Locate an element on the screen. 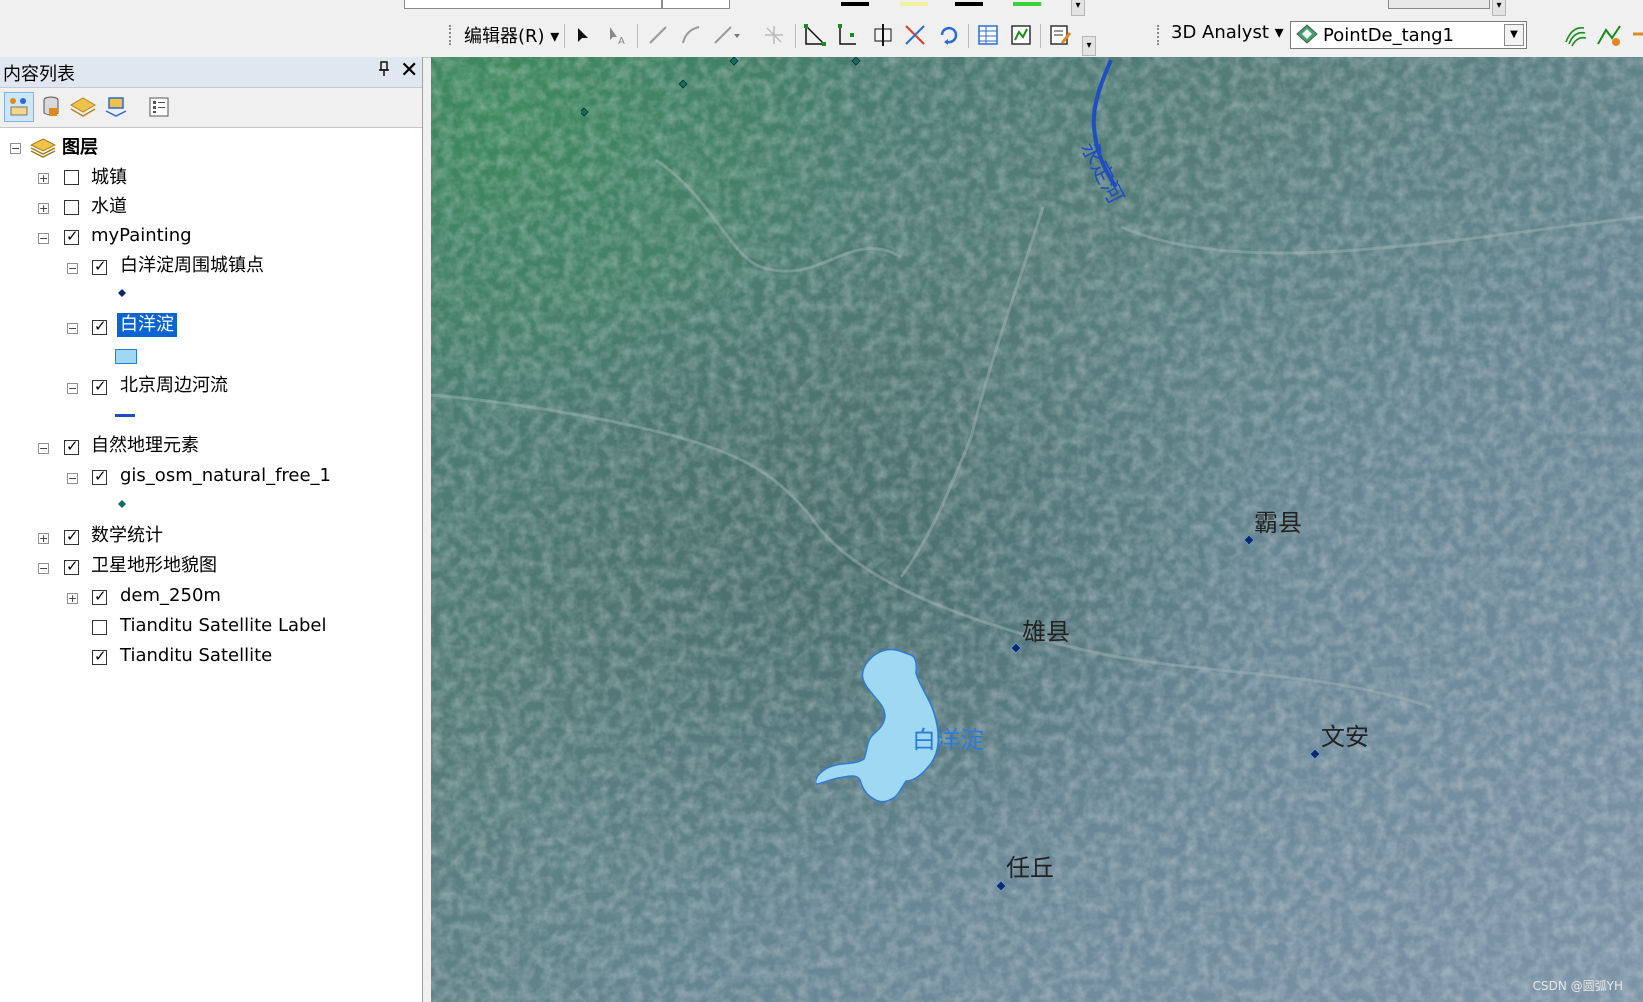 Image resolution: width=1643 pixels, height=1002 pixels. layer-checkbox-dem is located at coordinates (99, 596).